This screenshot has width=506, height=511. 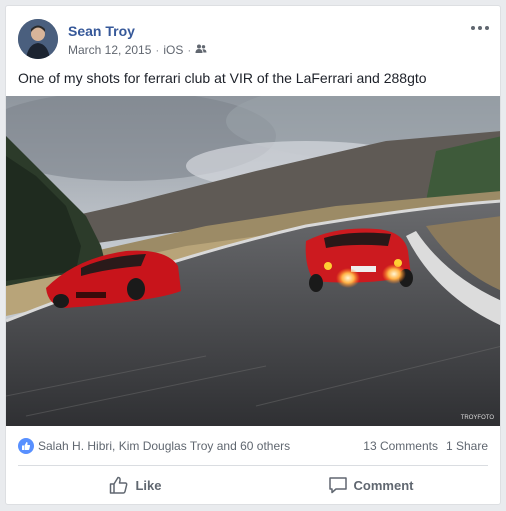 I want to click on avatar, so click(x=38, y=39).